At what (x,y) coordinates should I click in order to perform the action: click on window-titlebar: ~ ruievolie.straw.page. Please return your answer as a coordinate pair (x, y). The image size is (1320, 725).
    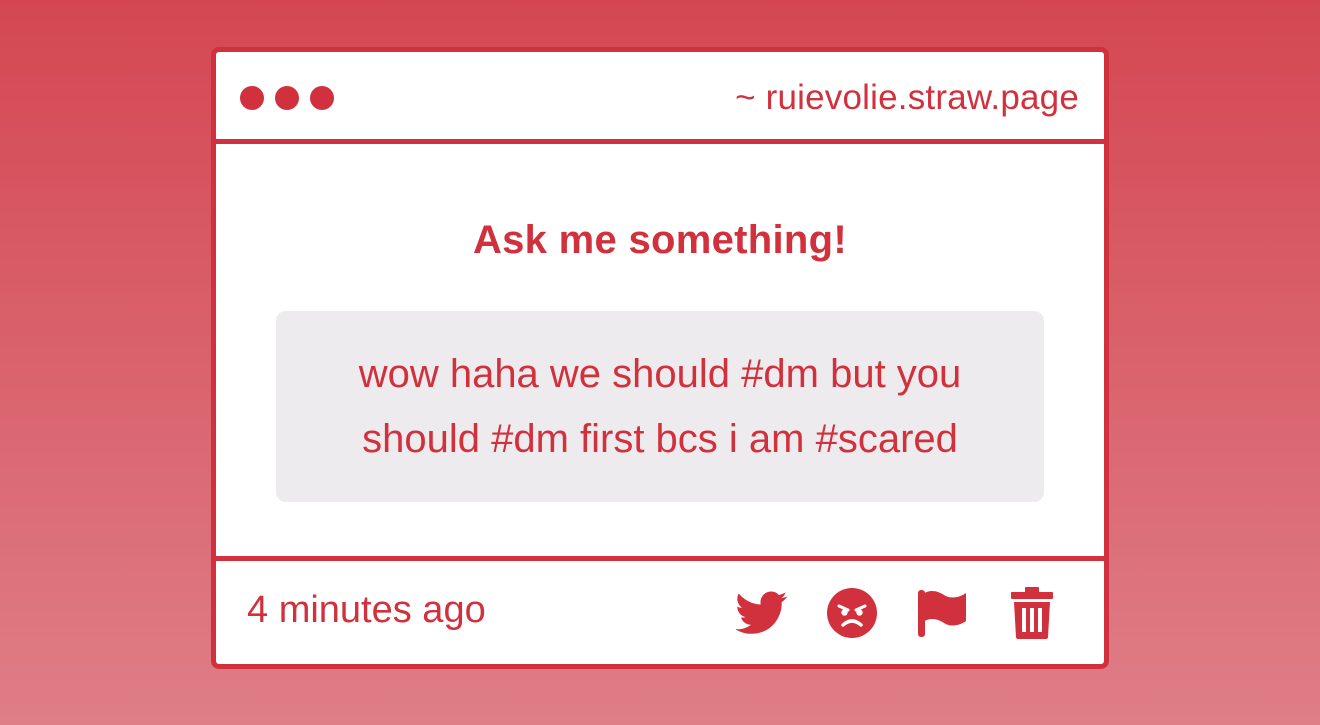
    Looking at the image, I should click on (660, 98).